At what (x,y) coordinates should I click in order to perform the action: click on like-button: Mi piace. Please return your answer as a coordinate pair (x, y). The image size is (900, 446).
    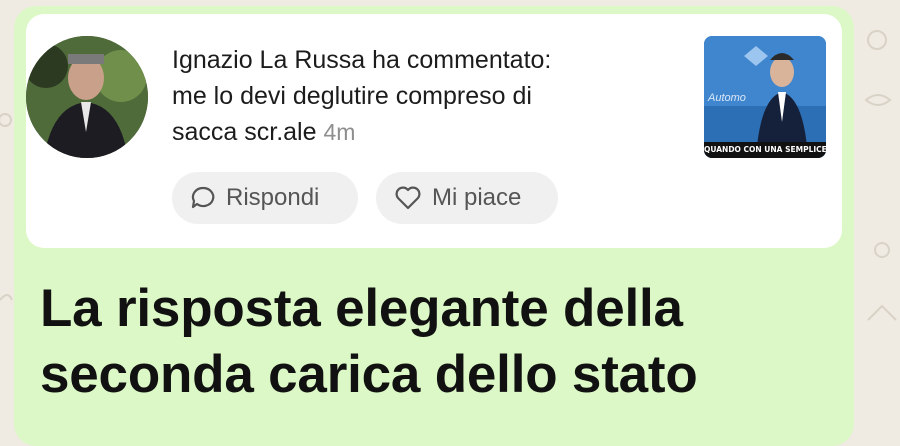
    Looking at the image, I should click on (467, 198).